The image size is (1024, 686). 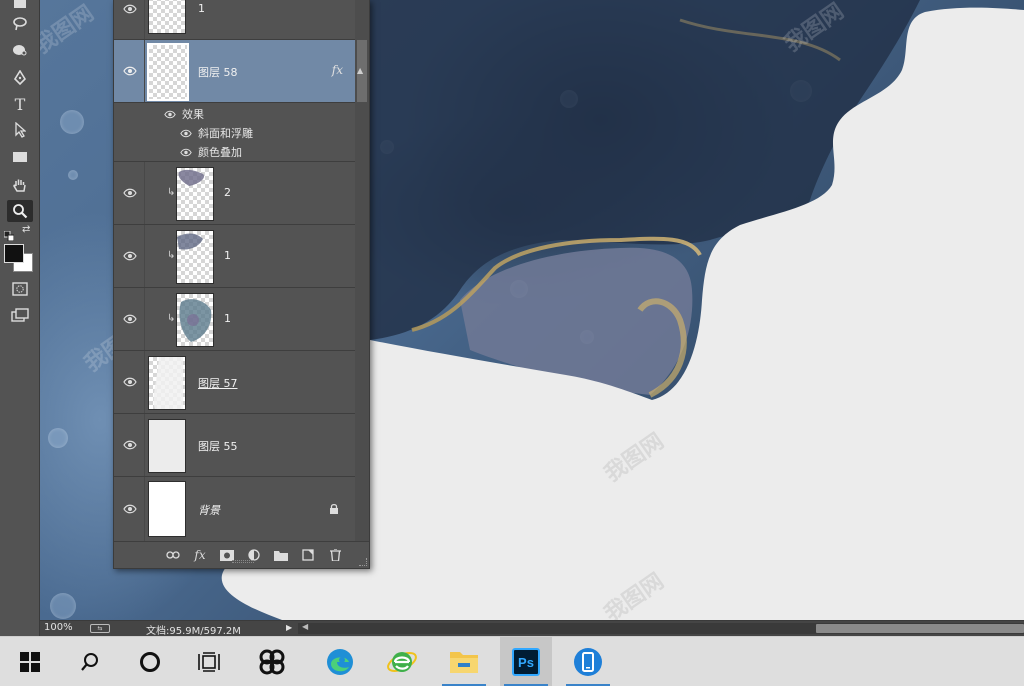 I want to click on layer-name: 背景, so click(x=209, y=510).